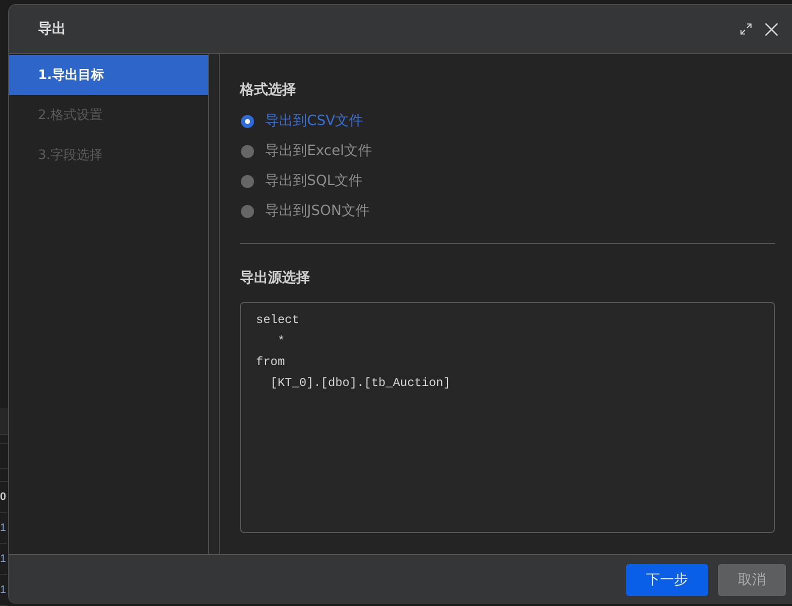  Describe the element at coordinates (108, 155) in the screenshot. I see `step-item: 3.字段选择` at that location.